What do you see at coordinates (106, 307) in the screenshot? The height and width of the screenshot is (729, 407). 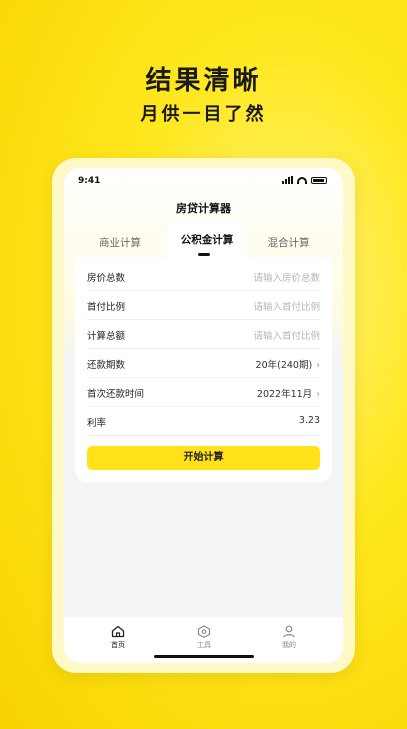 I see `down-payment-label: 首付比例` at bounding box center [106, 307].